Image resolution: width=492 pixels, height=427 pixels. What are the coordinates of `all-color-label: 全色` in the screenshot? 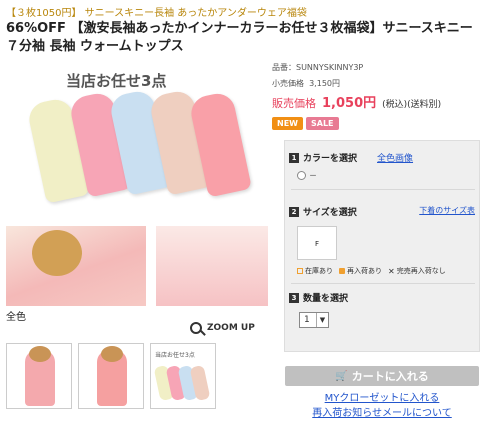 It's located at (16, 317).